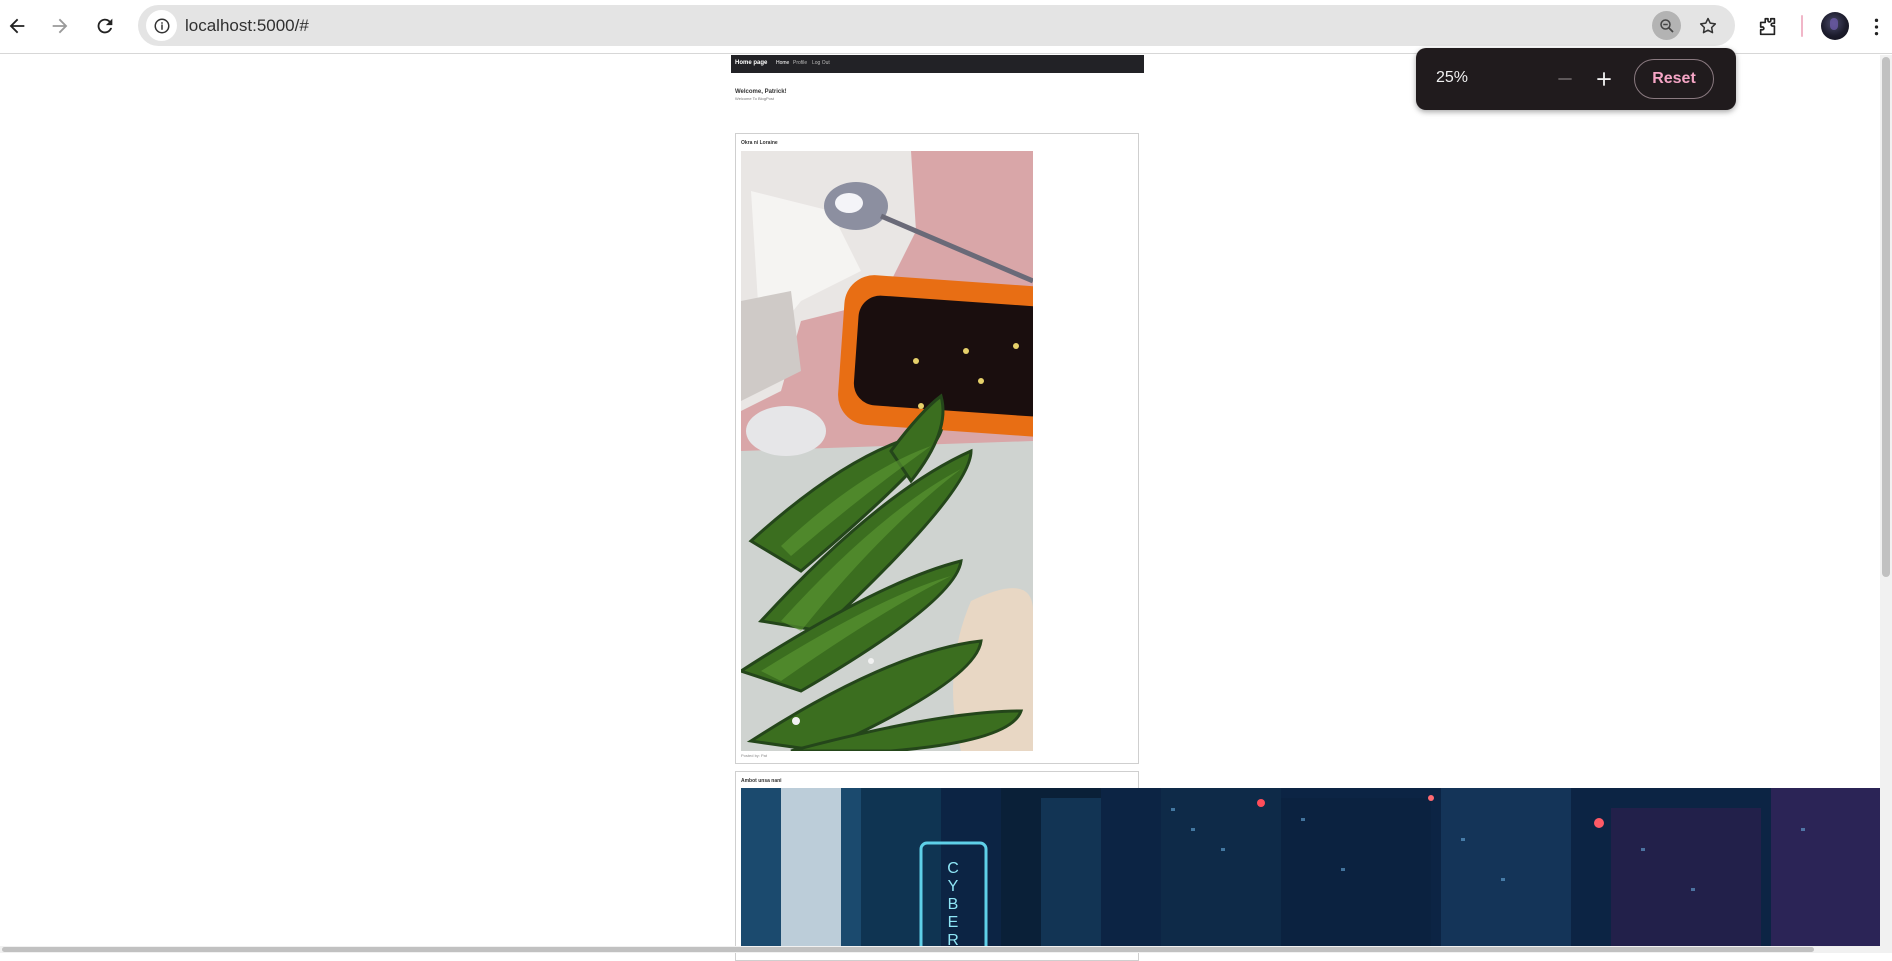 This screenshot has height=961, width=1892. I want to click on minus-icon, so click(1565, 79).